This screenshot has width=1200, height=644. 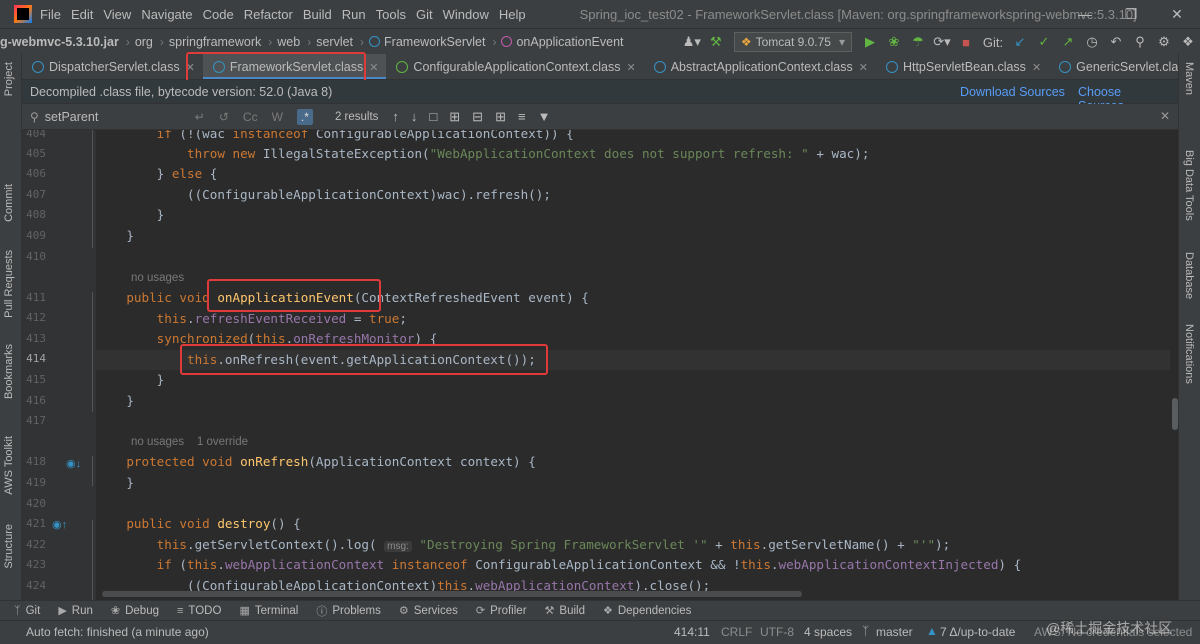 I want to click on menu-window: Window, so click(x=466, y=14).